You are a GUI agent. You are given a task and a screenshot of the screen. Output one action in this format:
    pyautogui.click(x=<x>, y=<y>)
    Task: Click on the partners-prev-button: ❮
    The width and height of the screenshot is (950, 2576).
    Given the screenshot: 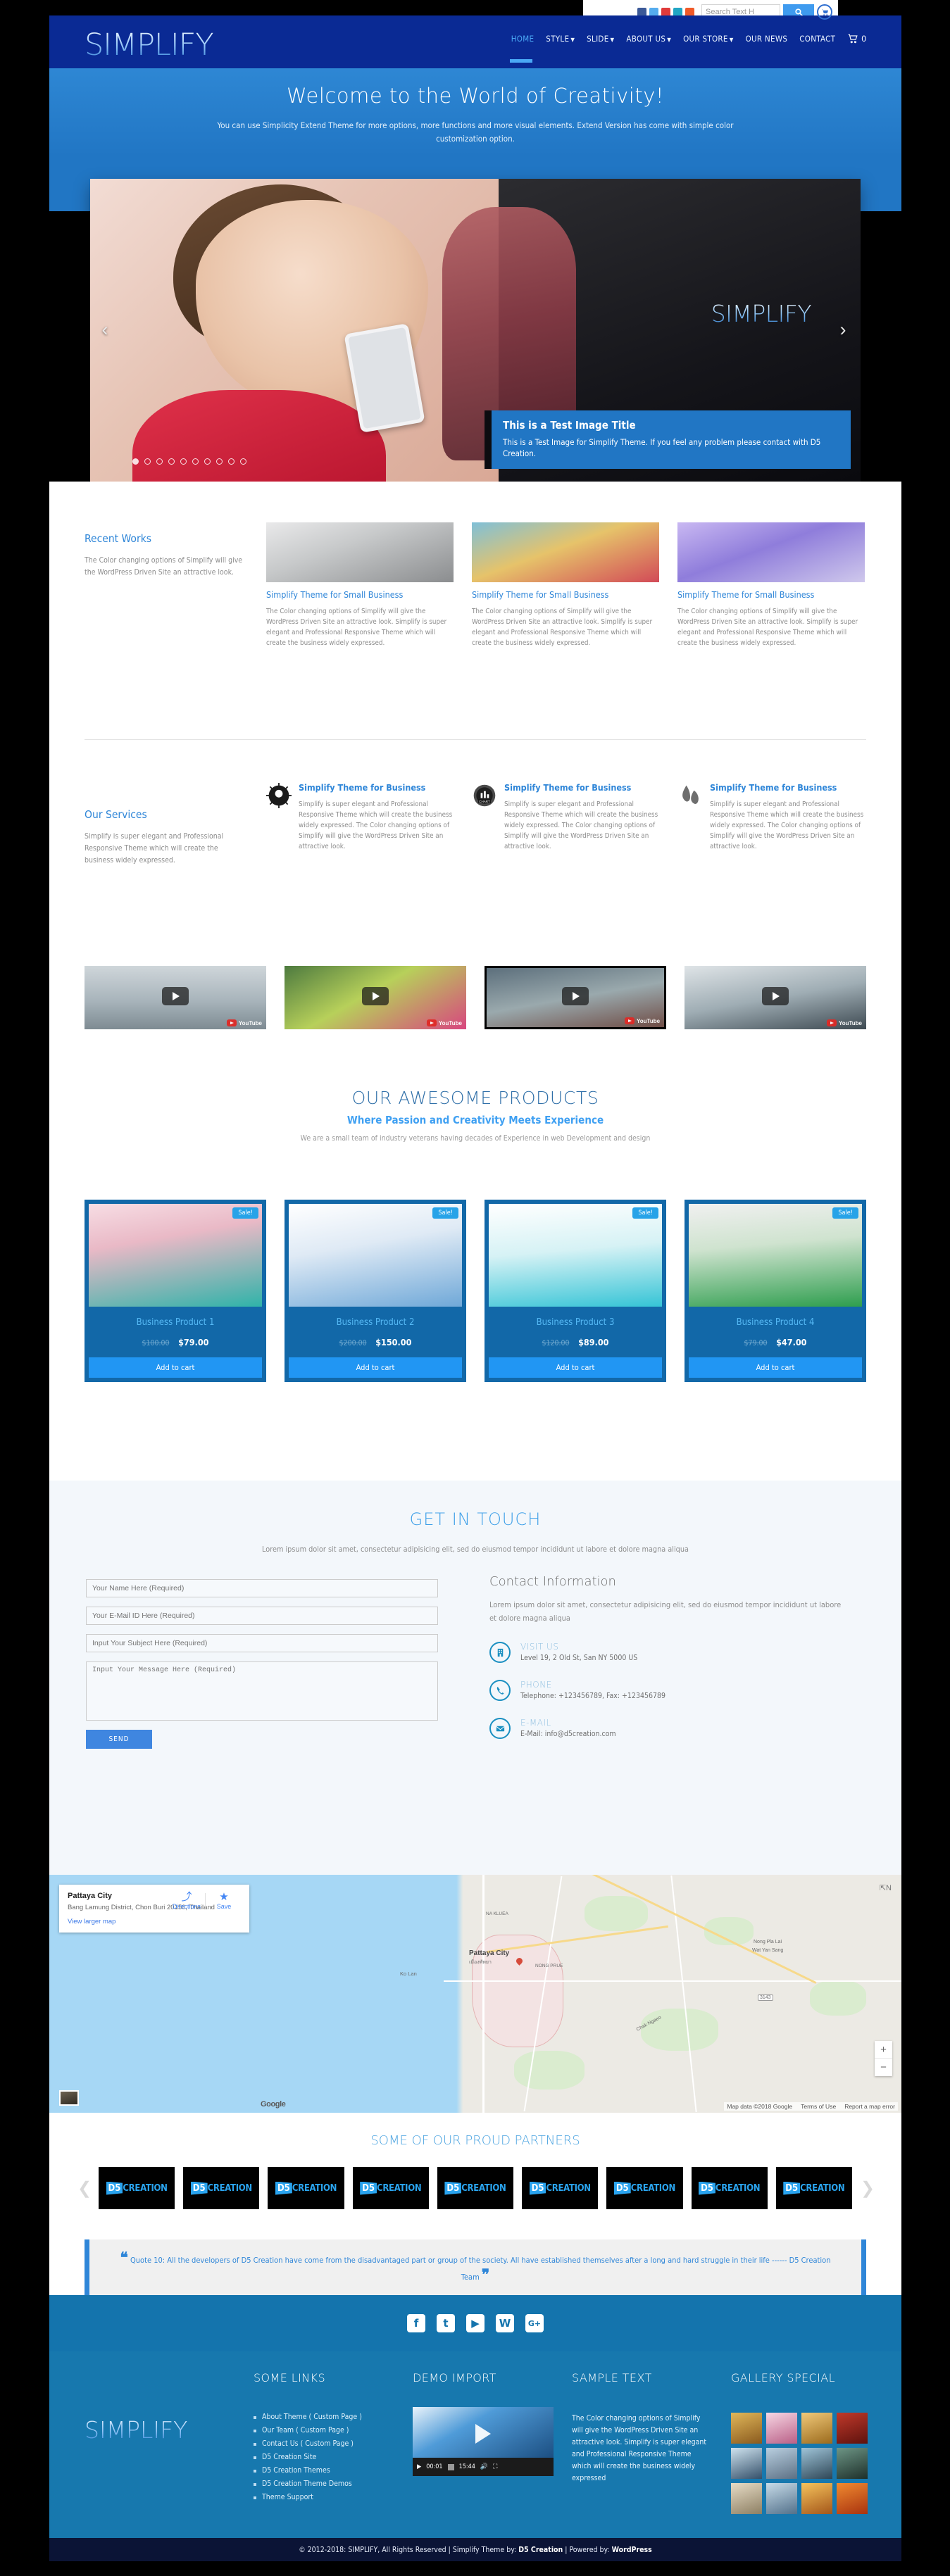 What is the action you would take?
    pyautogui.click(x=84, y=2189)
    